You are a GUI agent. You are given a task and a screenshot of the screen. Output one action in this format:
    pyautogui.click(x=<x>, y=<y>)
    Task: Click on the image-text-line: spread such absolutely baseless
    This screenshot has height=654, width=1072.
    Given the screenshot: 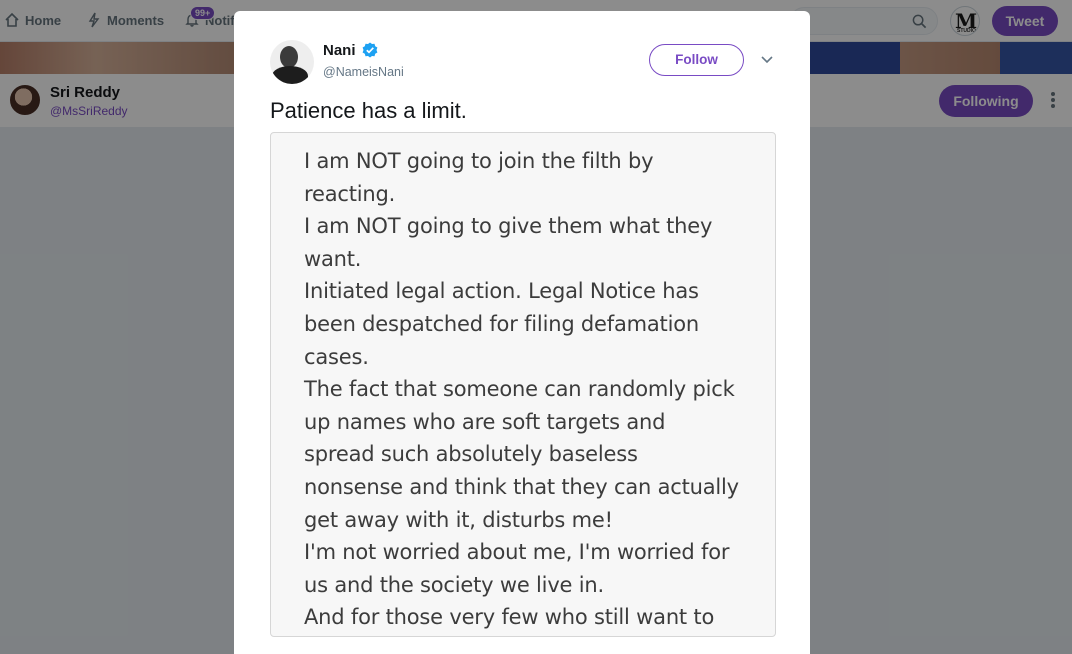 What is the action you would take?
    pyautogui.click(x=471, y=454)
    